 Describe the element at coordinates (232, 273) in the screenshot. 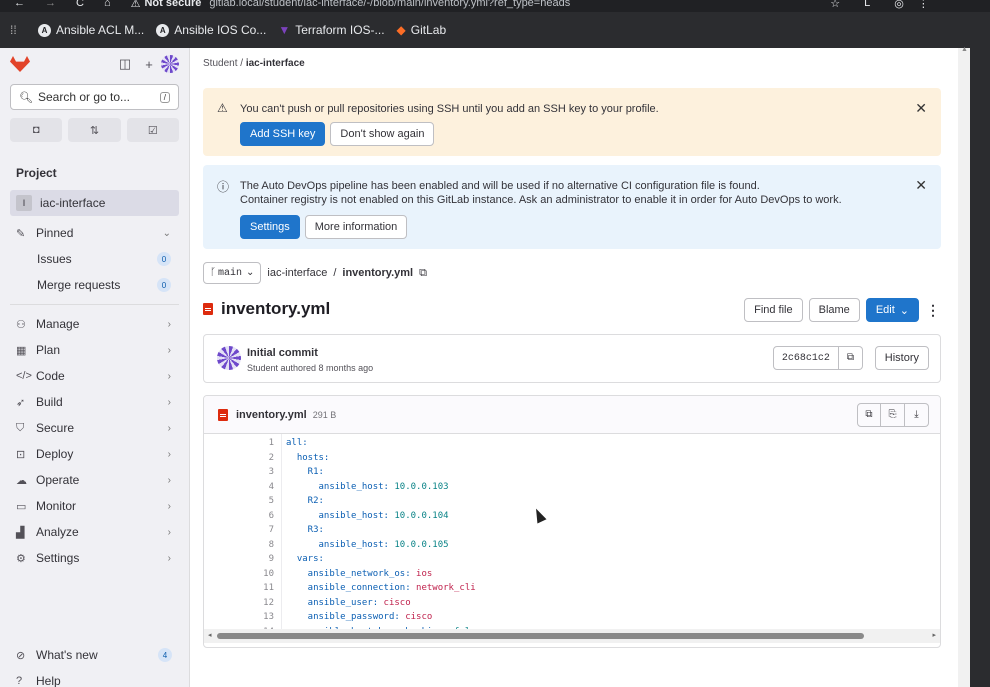

I see `branch-selector: ᚴ main ⌄` at that location.